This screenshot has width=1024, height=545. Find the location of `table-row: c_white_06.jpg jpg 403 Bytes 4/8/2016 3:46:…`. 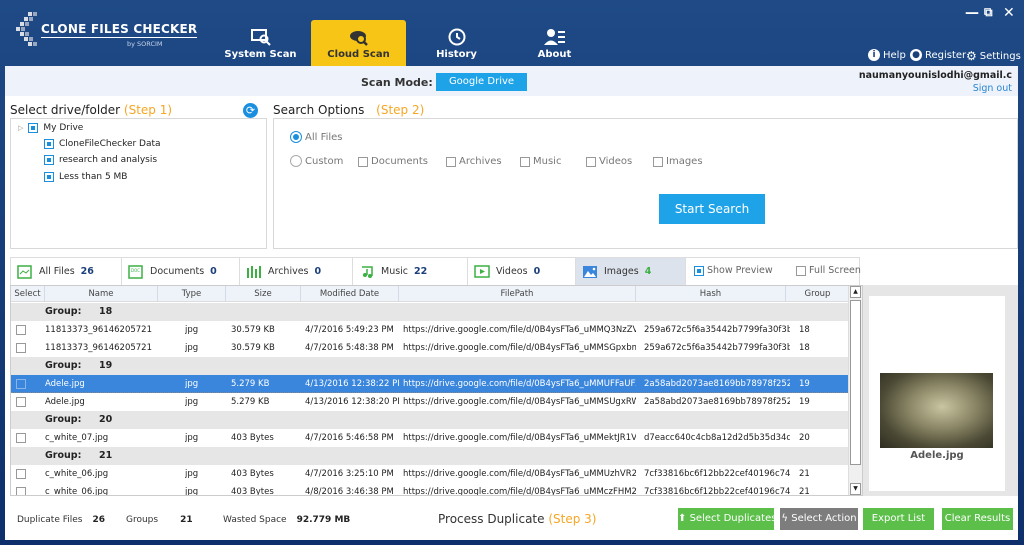

table-row: c_white_06.jpg jpg 403 Bytes 4/8/2016 3:46:… is located at coordinates (430, 489).